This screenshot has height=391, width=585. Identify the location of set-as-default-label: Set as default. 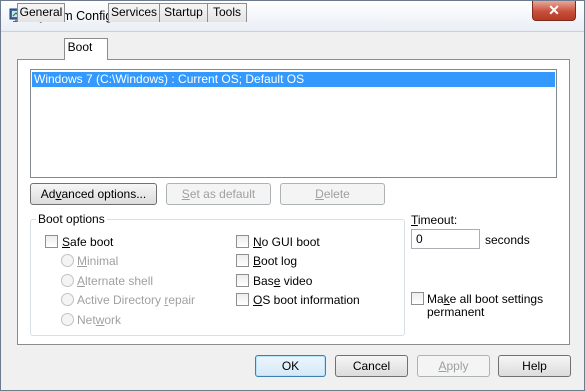
(218, 194).